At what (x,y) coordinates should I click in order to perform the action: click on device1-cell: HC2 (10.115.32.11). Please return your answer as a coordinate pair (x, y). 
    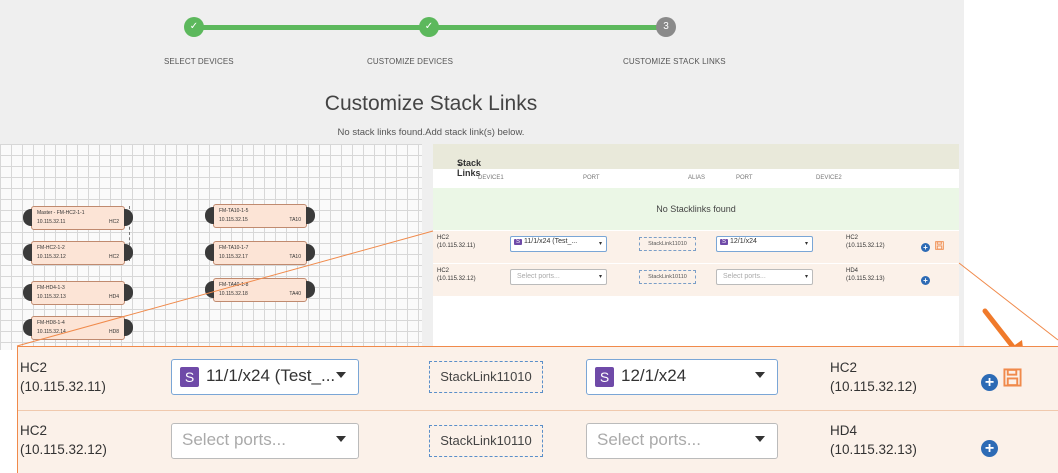
    Looking at the image, I should click on (63, 377).